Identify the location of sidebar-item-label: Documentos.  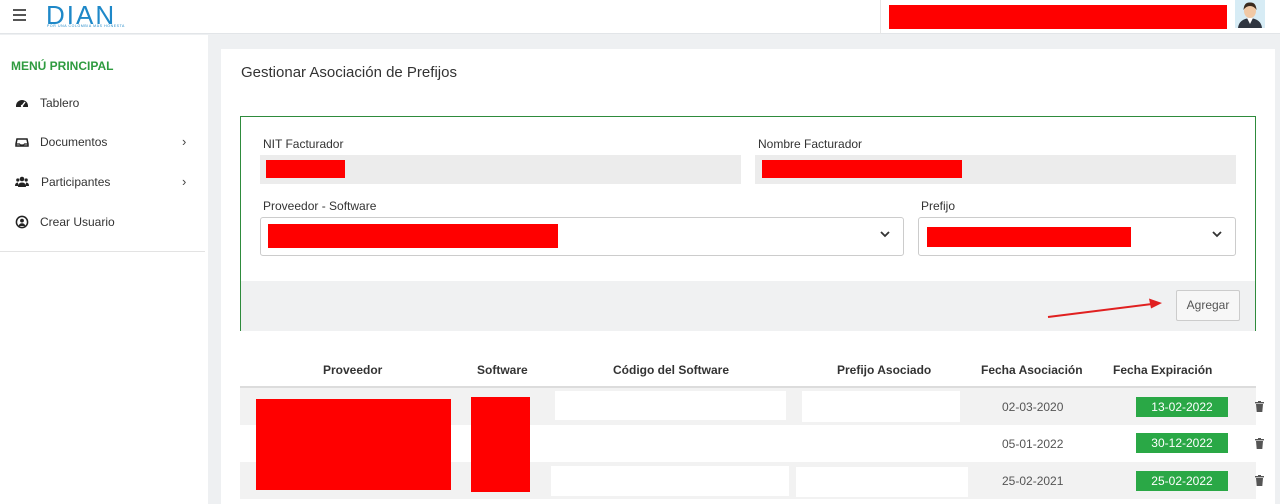
(74, 142).